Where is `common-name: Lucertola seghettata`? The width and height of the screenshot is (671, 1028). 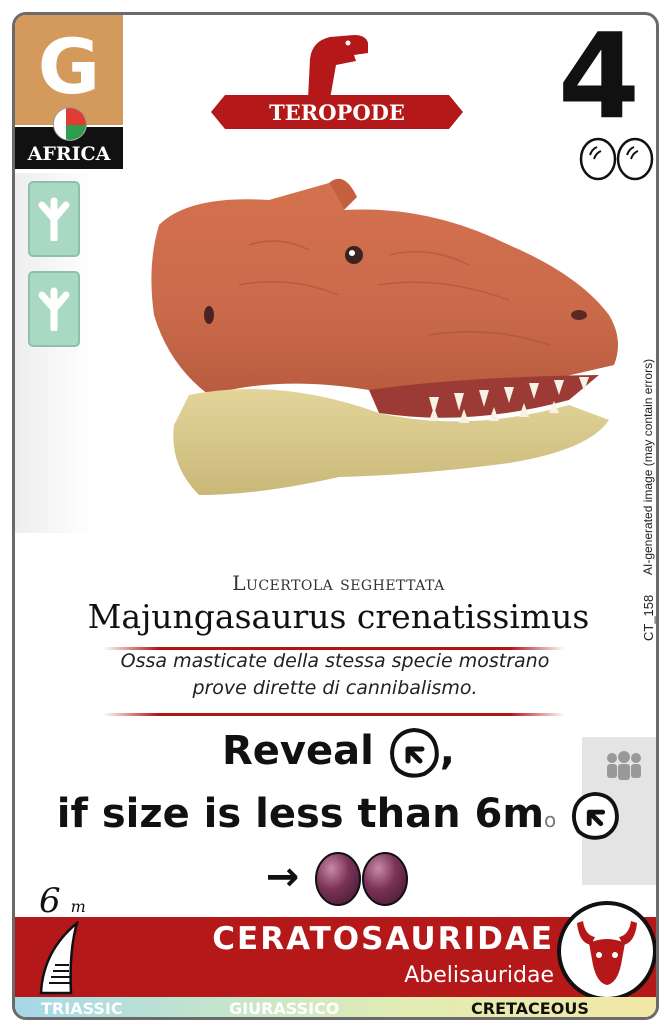
common-name: Lucertola seghettata is located at coordinates (338, 583).